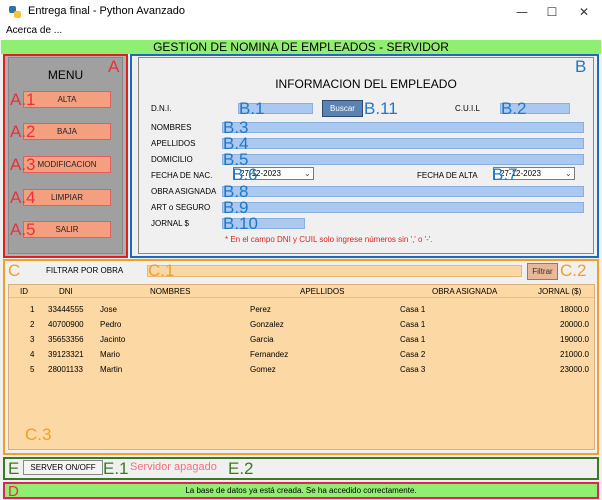  What do you see at coordinates (32, 309) in the screenshot?
I see `cell-id: 1` at bounding box center [32, 309].